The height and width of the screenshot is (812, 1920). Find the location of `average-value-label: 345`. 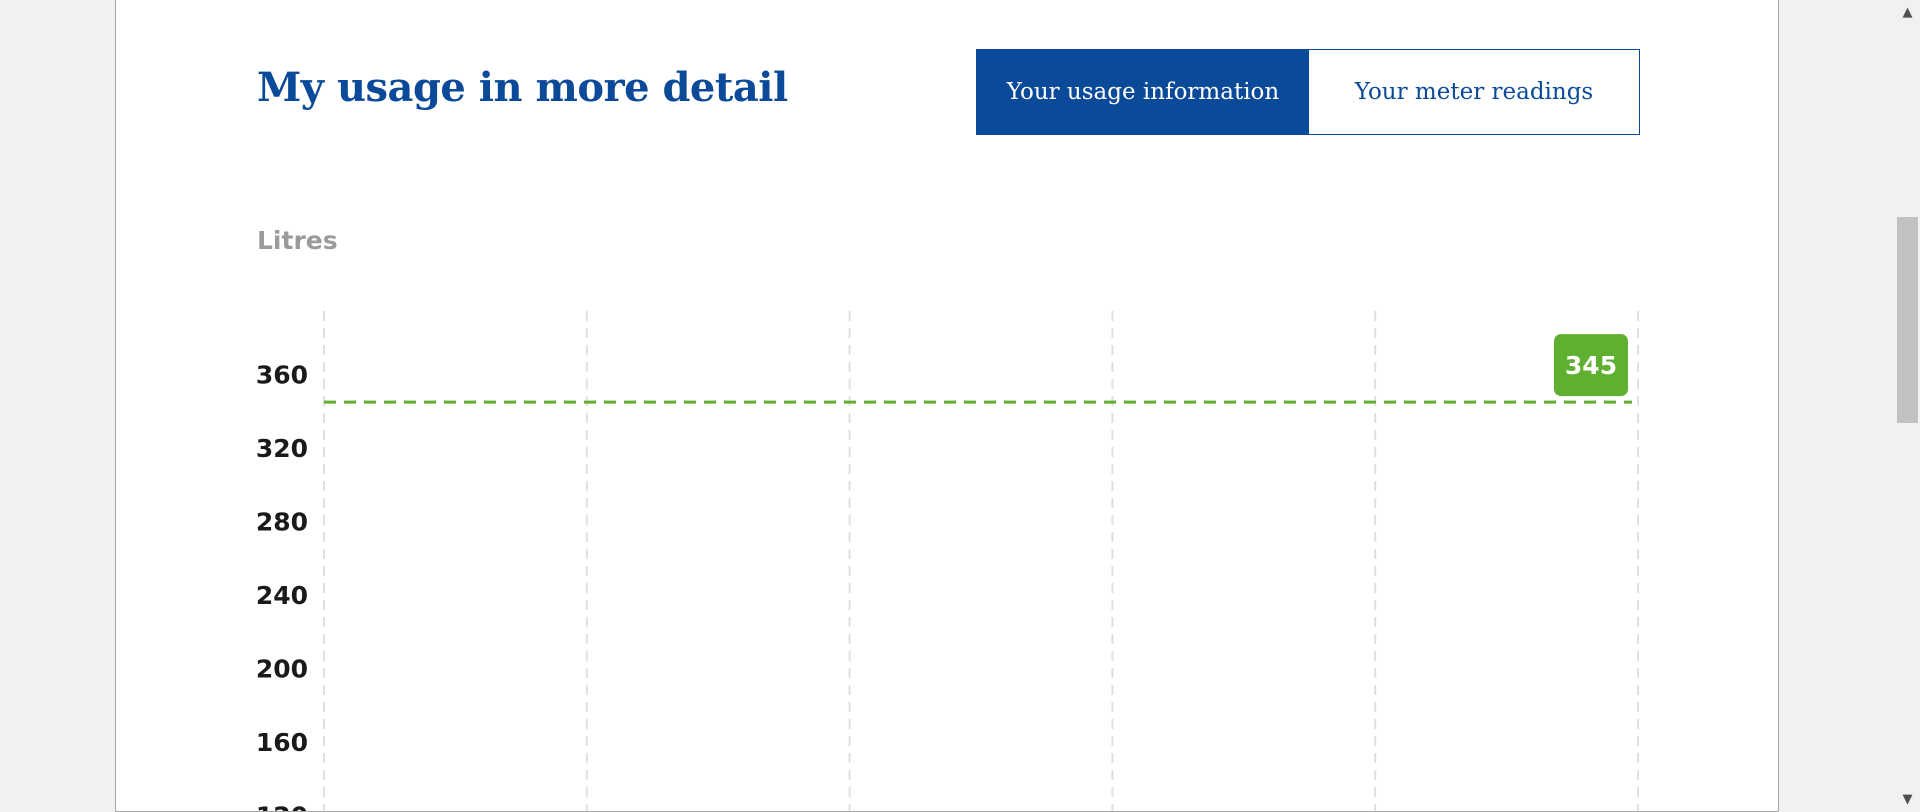

average-value-label: 345 is located at coordinates (1591, 365).